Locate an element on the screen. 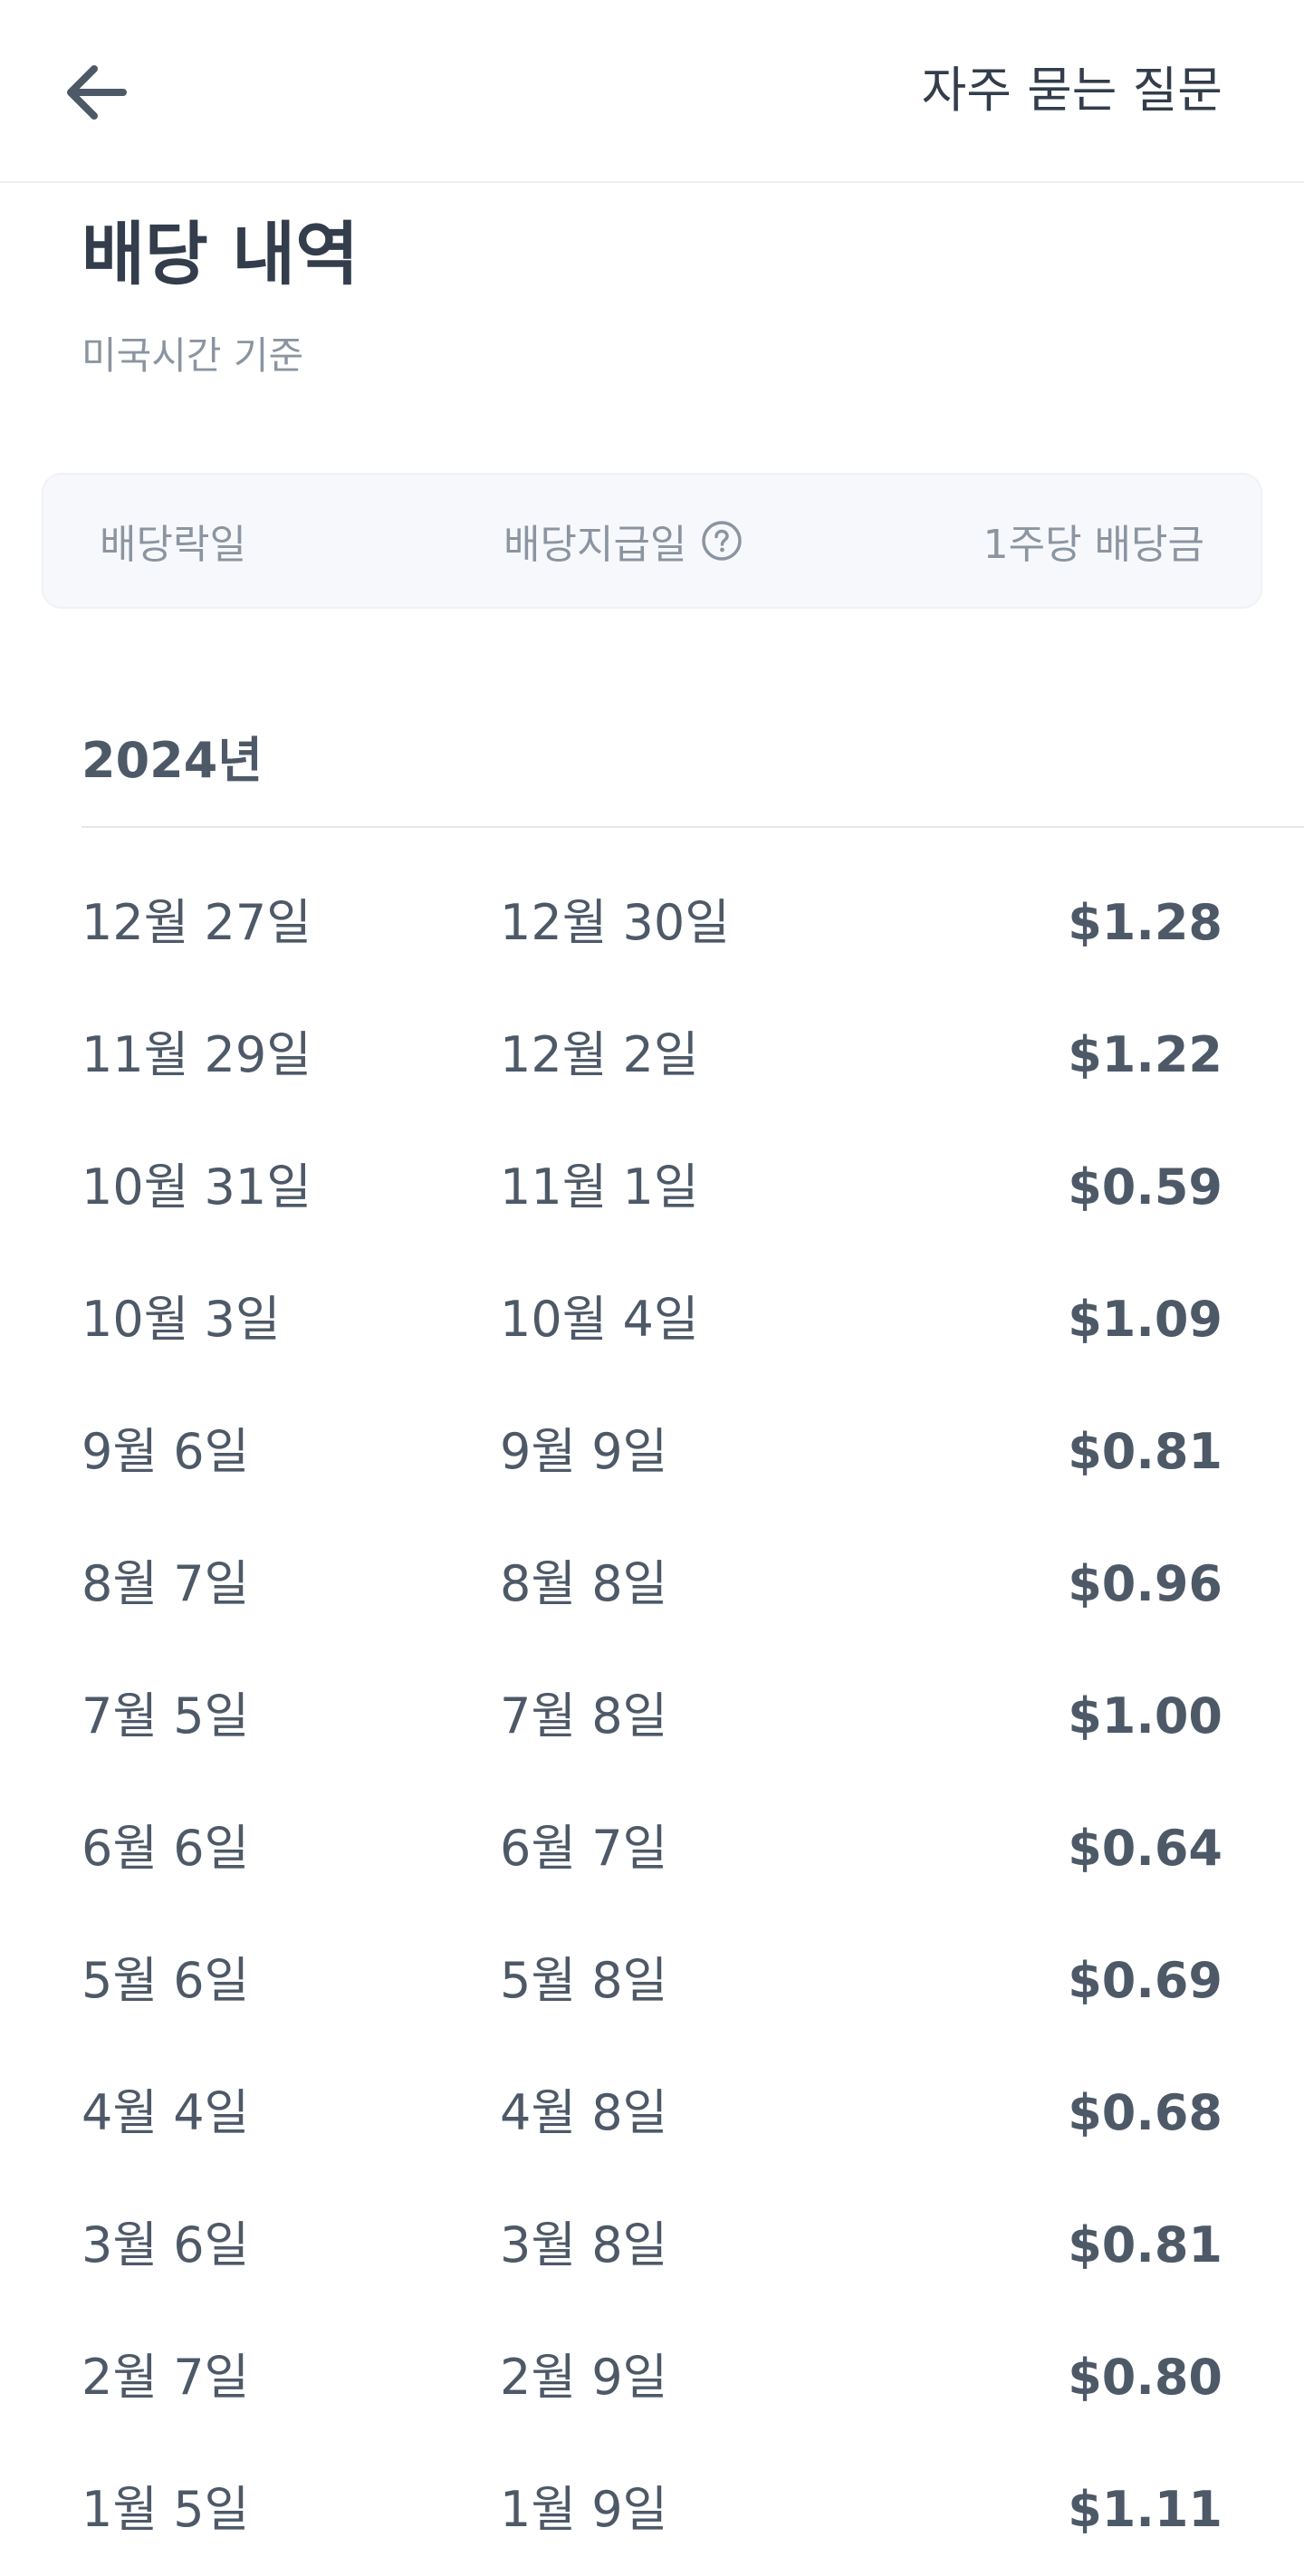 Image resolution: width=1304 pixels, height=2576 pixels. table-row: 7월 5일 7월 8일 $1.00 is located at coordinates (652, 1716).